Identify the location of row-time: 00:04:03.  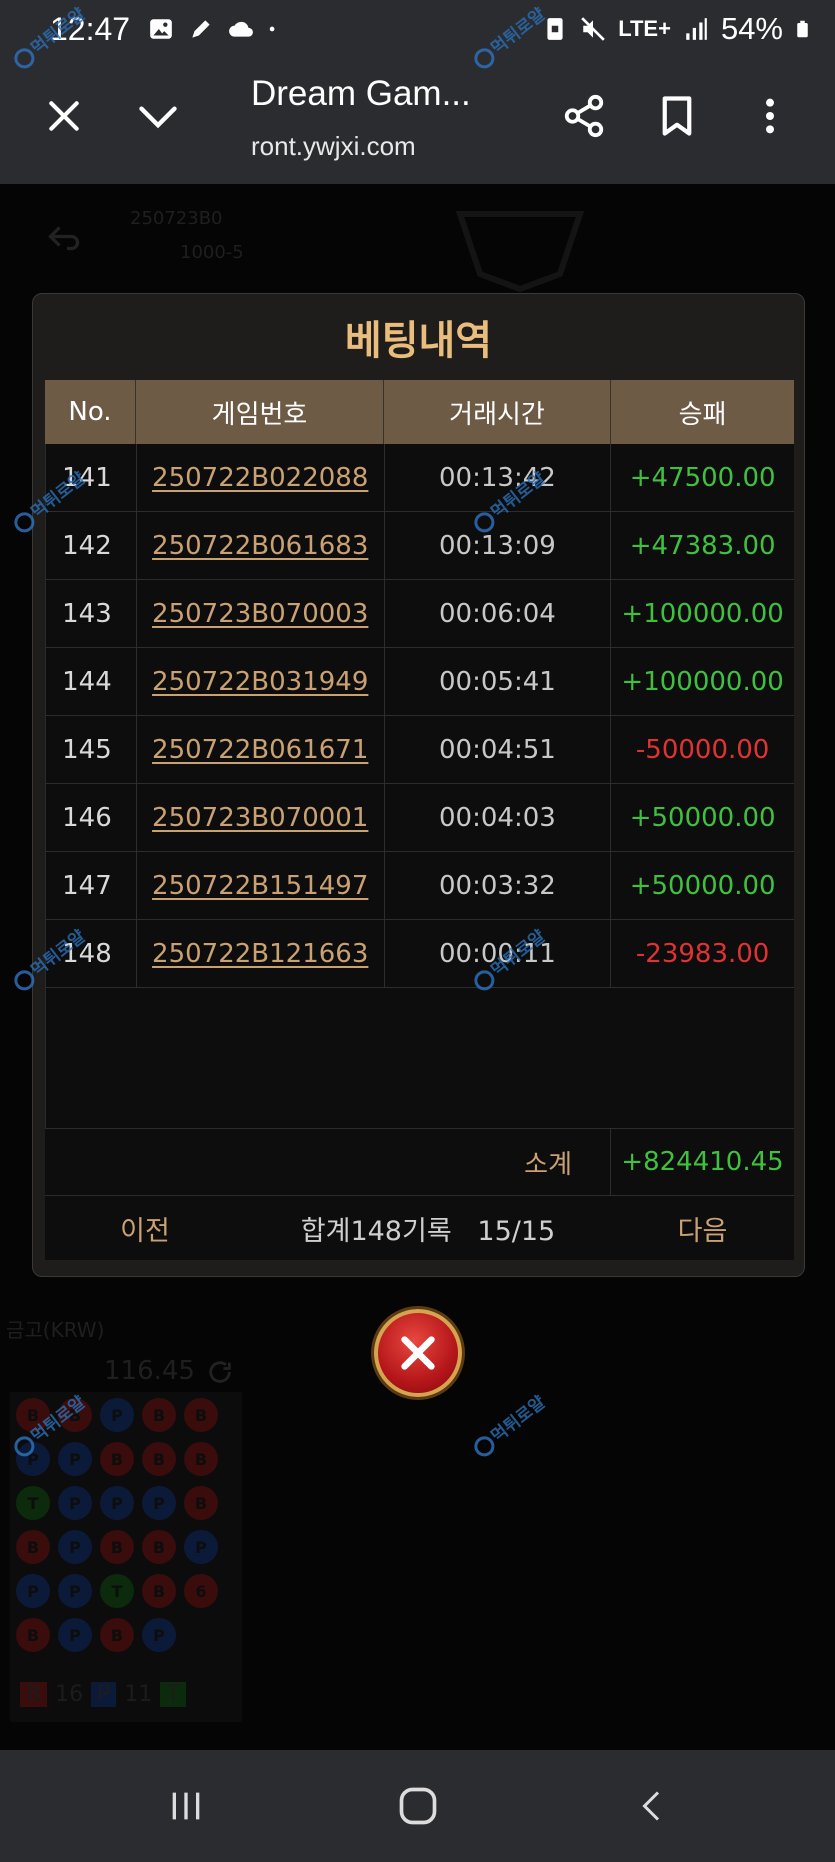
(498, 817).